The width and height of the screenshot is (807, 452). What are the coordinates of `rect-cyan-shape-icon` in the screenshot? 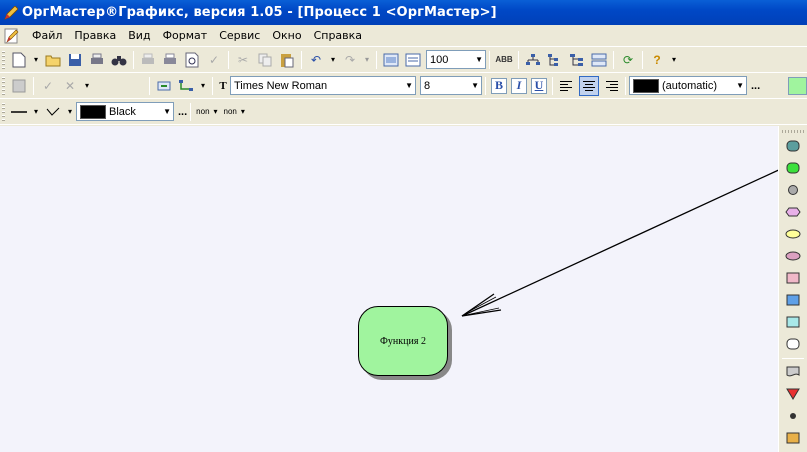 It's located at (793, 322).